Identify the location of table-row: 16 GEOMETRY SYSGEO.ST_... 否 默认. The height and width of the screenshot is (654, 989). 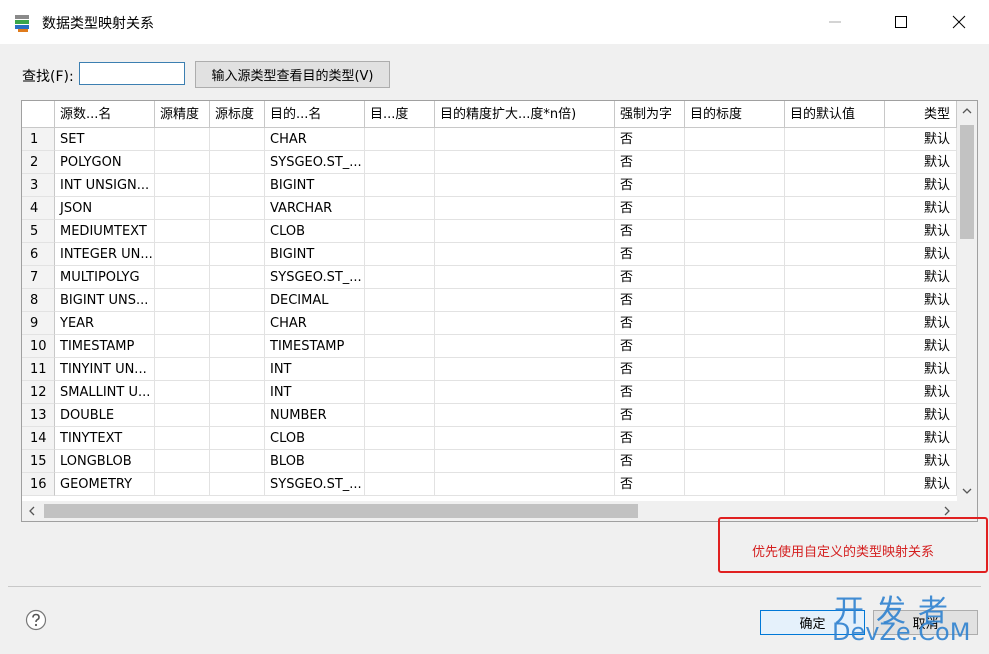
(489, 484).